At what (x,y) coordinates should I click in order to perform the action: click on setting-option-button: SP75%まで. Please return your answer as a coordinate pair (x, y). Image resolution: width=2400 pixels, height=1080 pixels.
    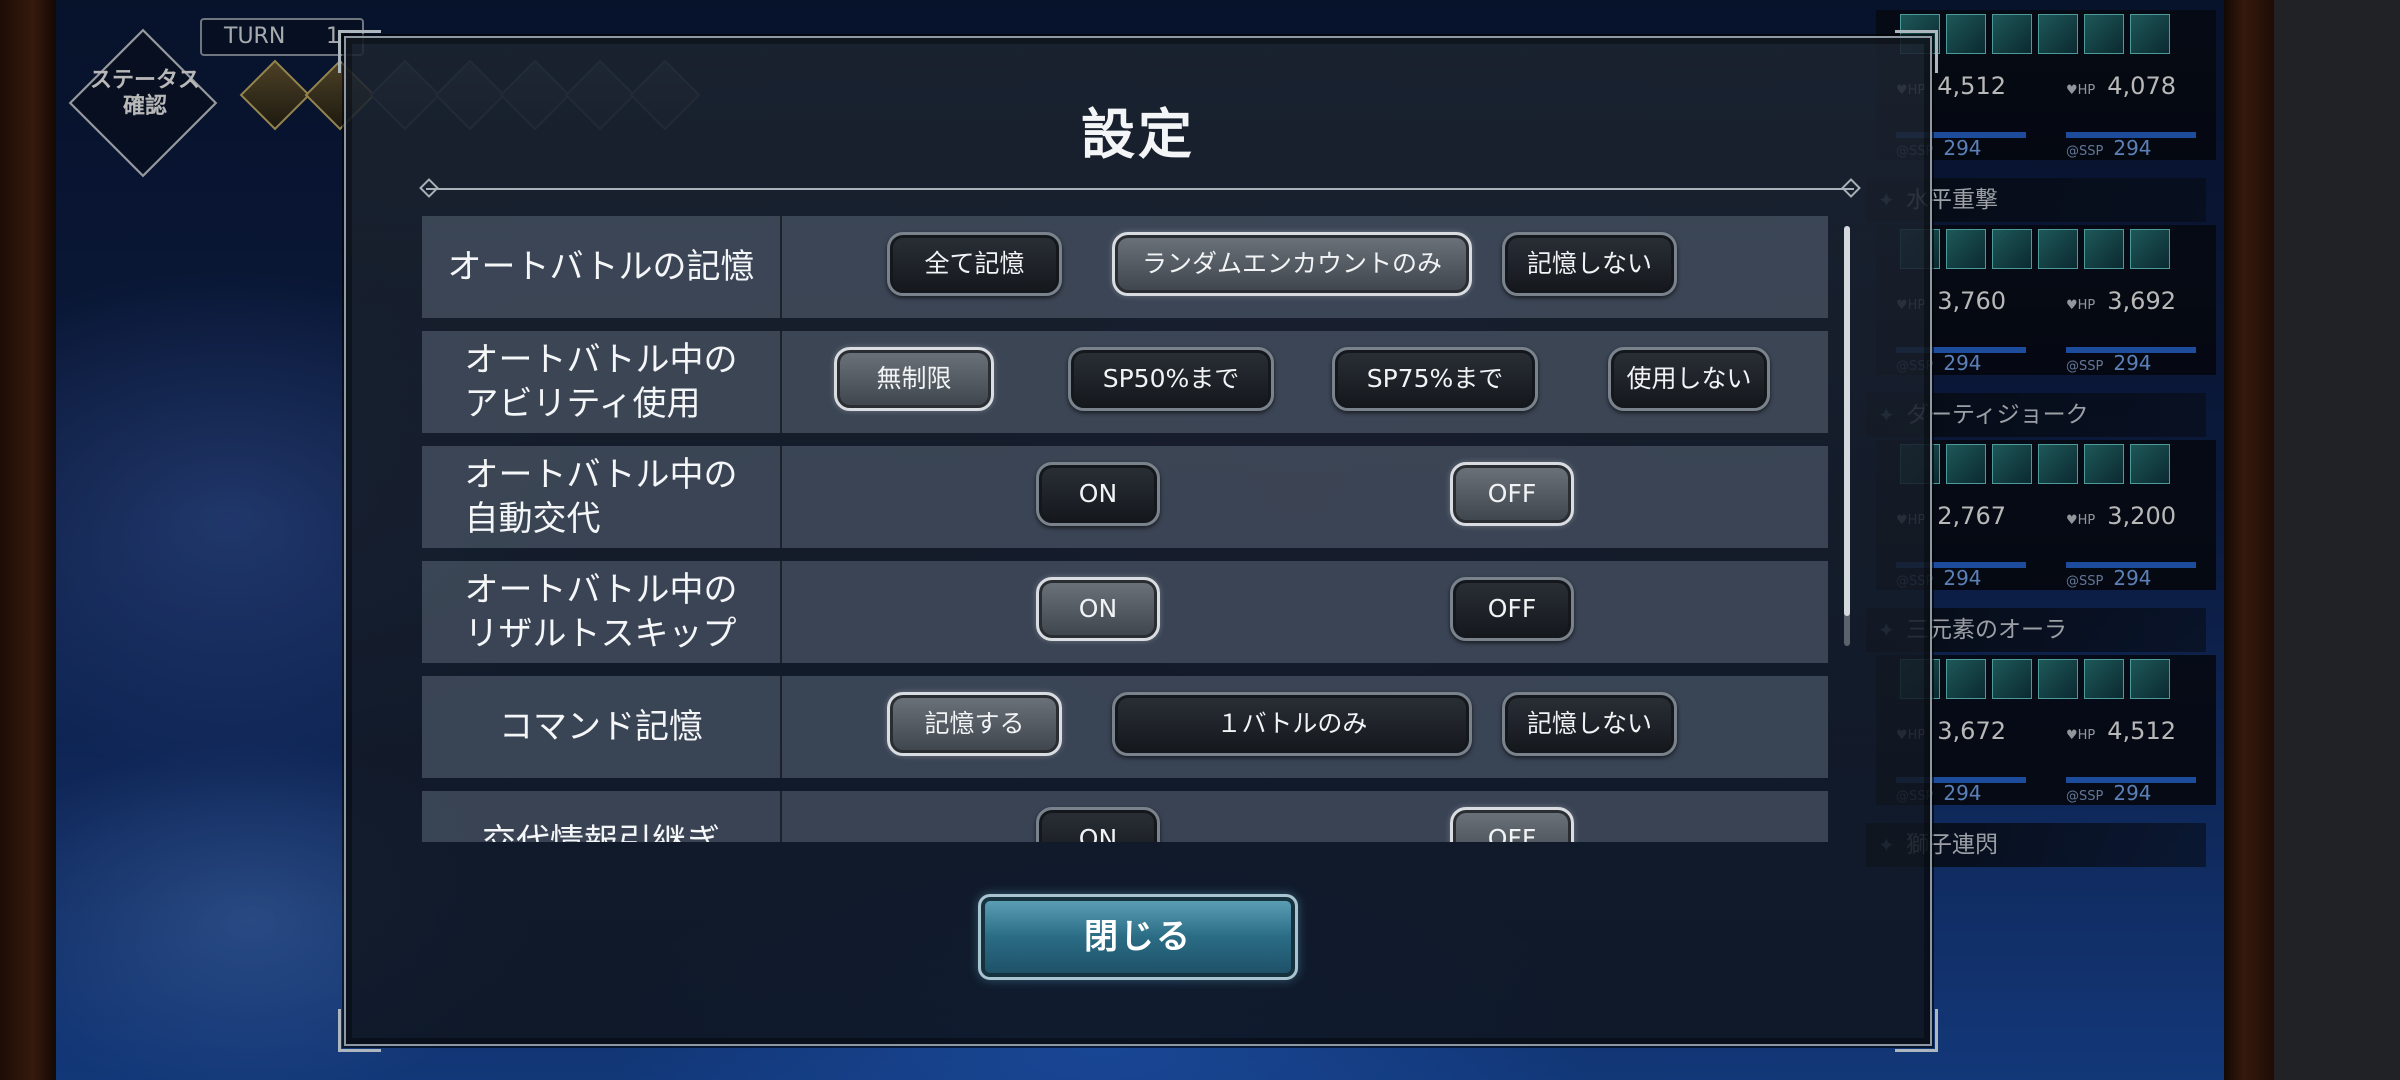
    Looking at the image, I should click on (1435, 379).